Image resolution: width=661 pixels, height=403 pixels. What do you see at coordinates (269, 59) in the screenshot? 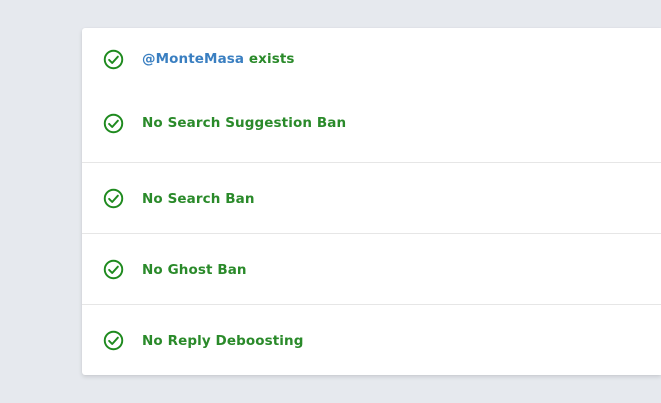
I see `account-exists-suffix: exists` at bounding box center [269, 59].